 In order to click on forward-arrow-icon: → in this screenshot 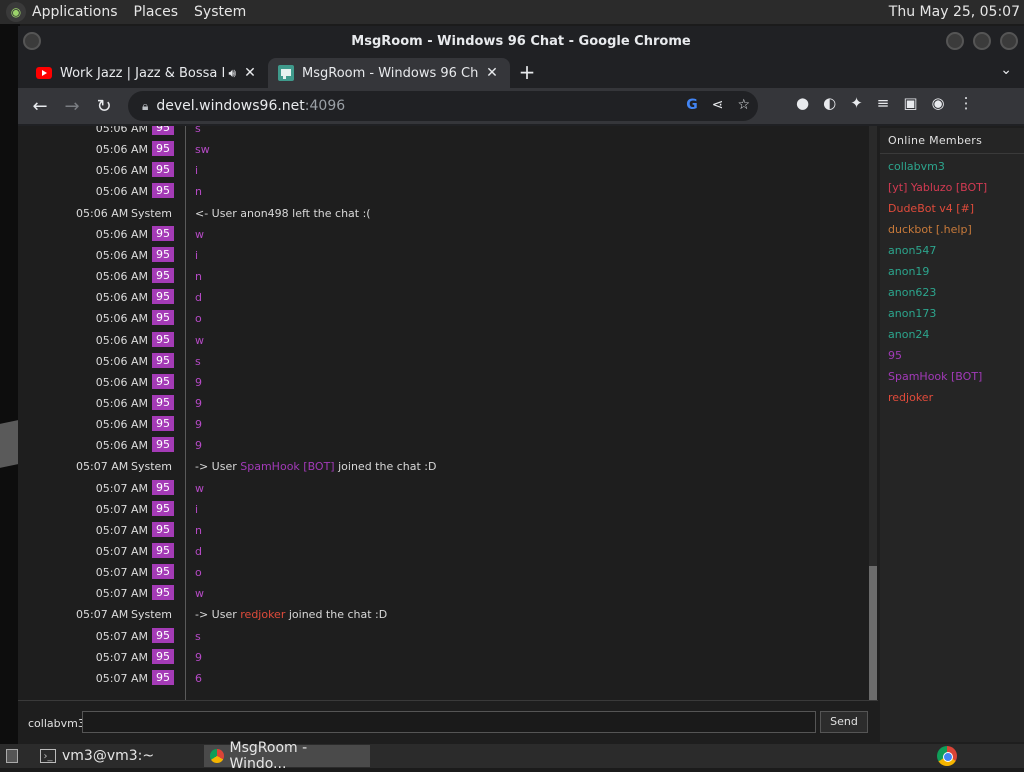, I will do `click(72, 106)`.